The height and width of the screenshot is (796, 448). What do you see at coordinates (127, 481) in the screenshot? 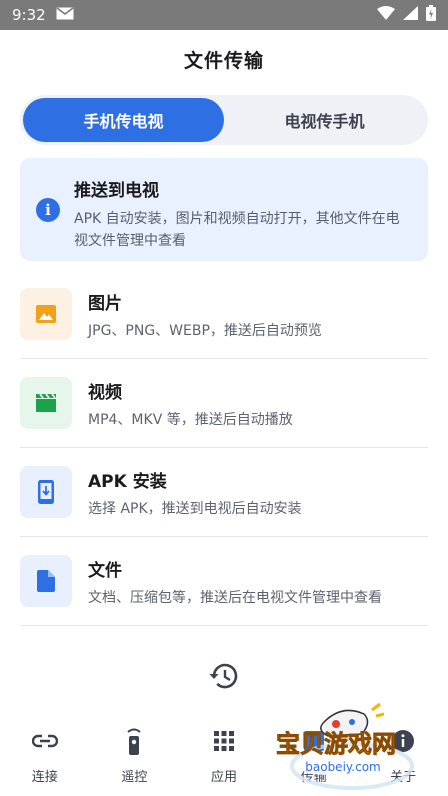
I see `list-item-title: APK 安装` at bounding box center [127, 481].